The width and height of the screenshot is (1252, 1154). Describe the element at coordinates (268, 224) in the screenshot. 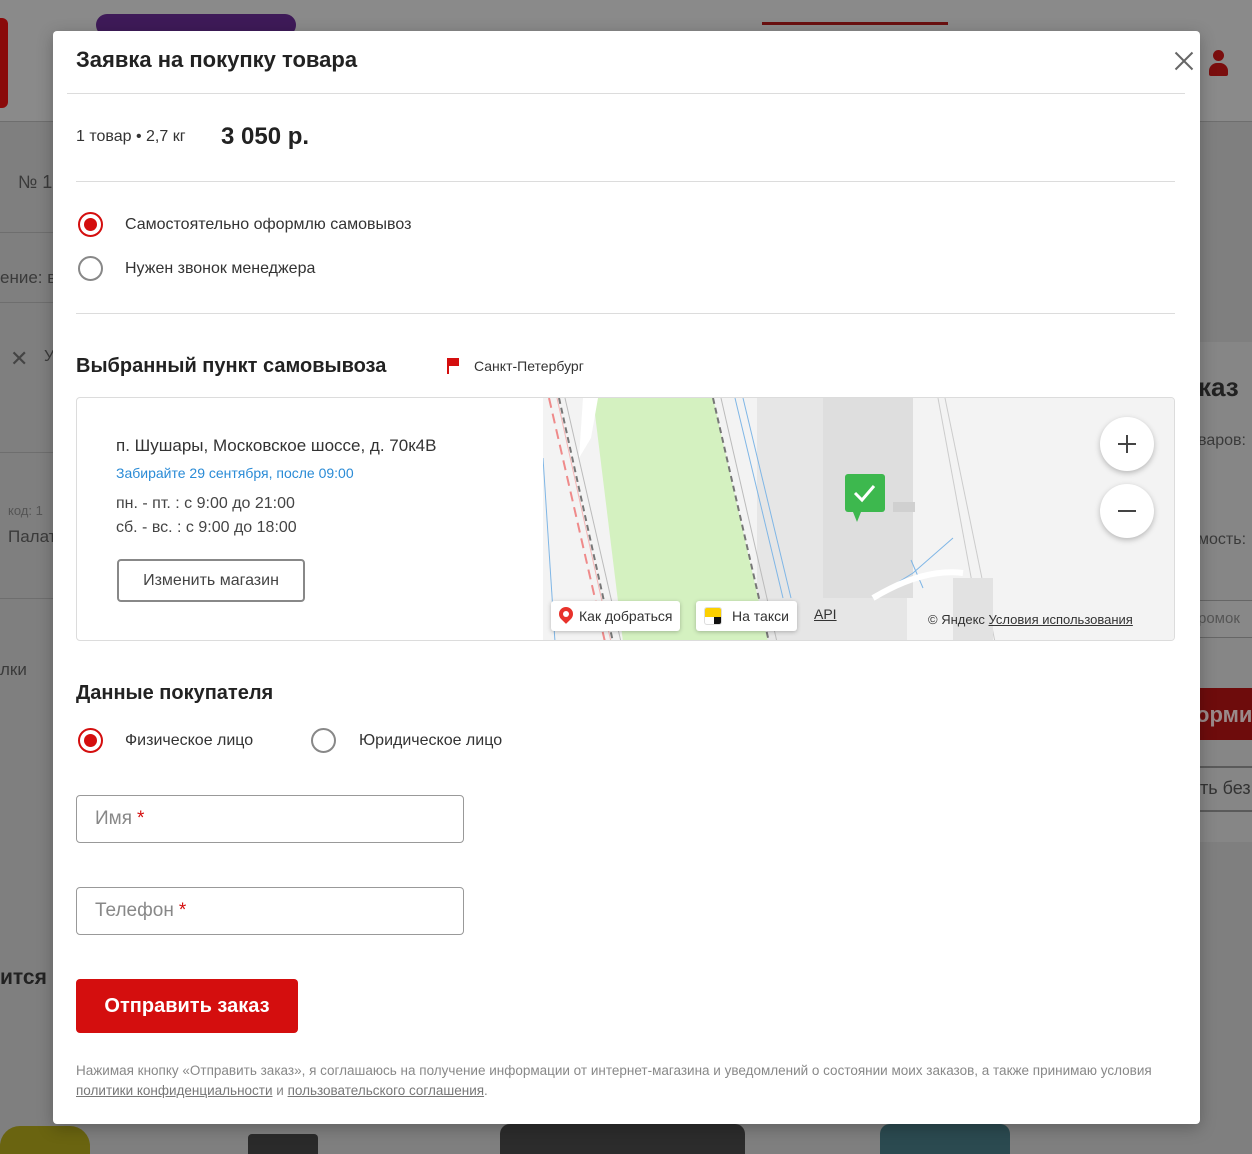

I see `radio-label: Самостоятельно оформлю самовывоз` at that location.